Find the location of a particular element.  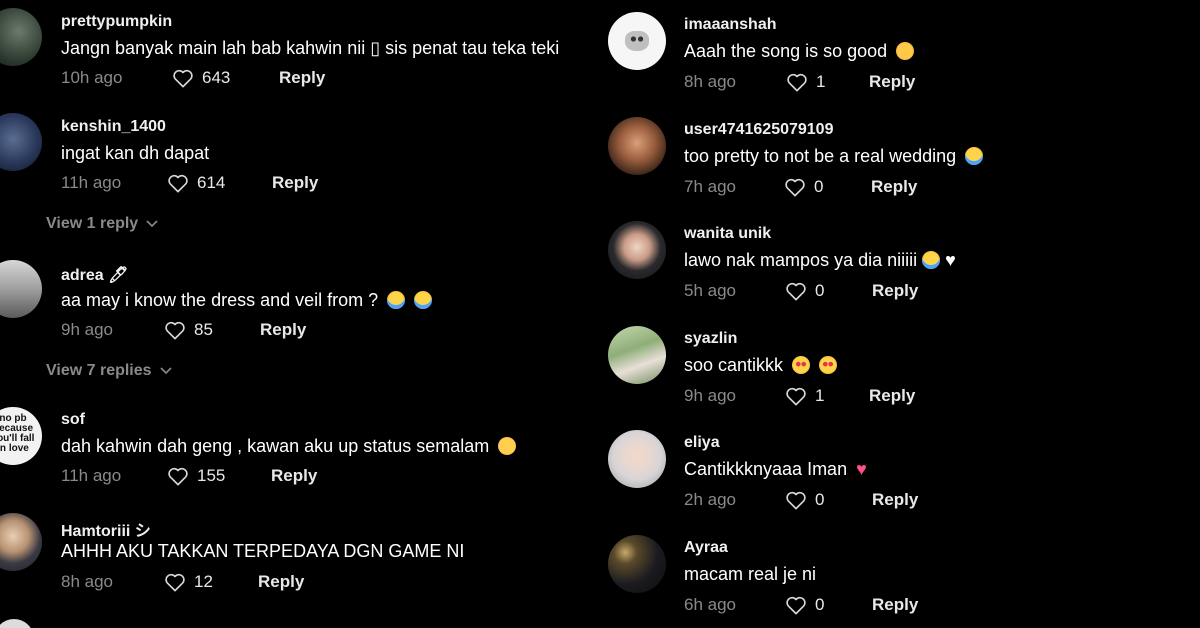

like-count: 12 is located at coordinates (203, 581).